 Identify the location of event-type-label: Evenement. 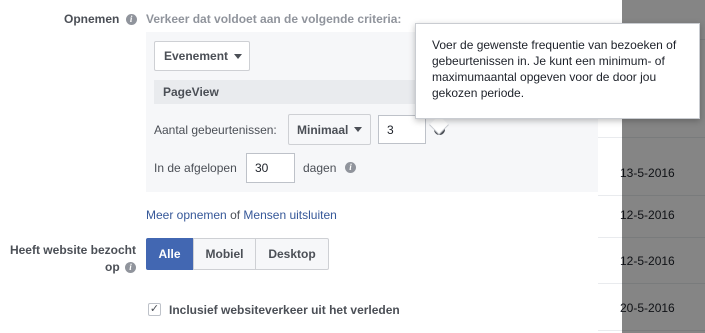
(196, 56).